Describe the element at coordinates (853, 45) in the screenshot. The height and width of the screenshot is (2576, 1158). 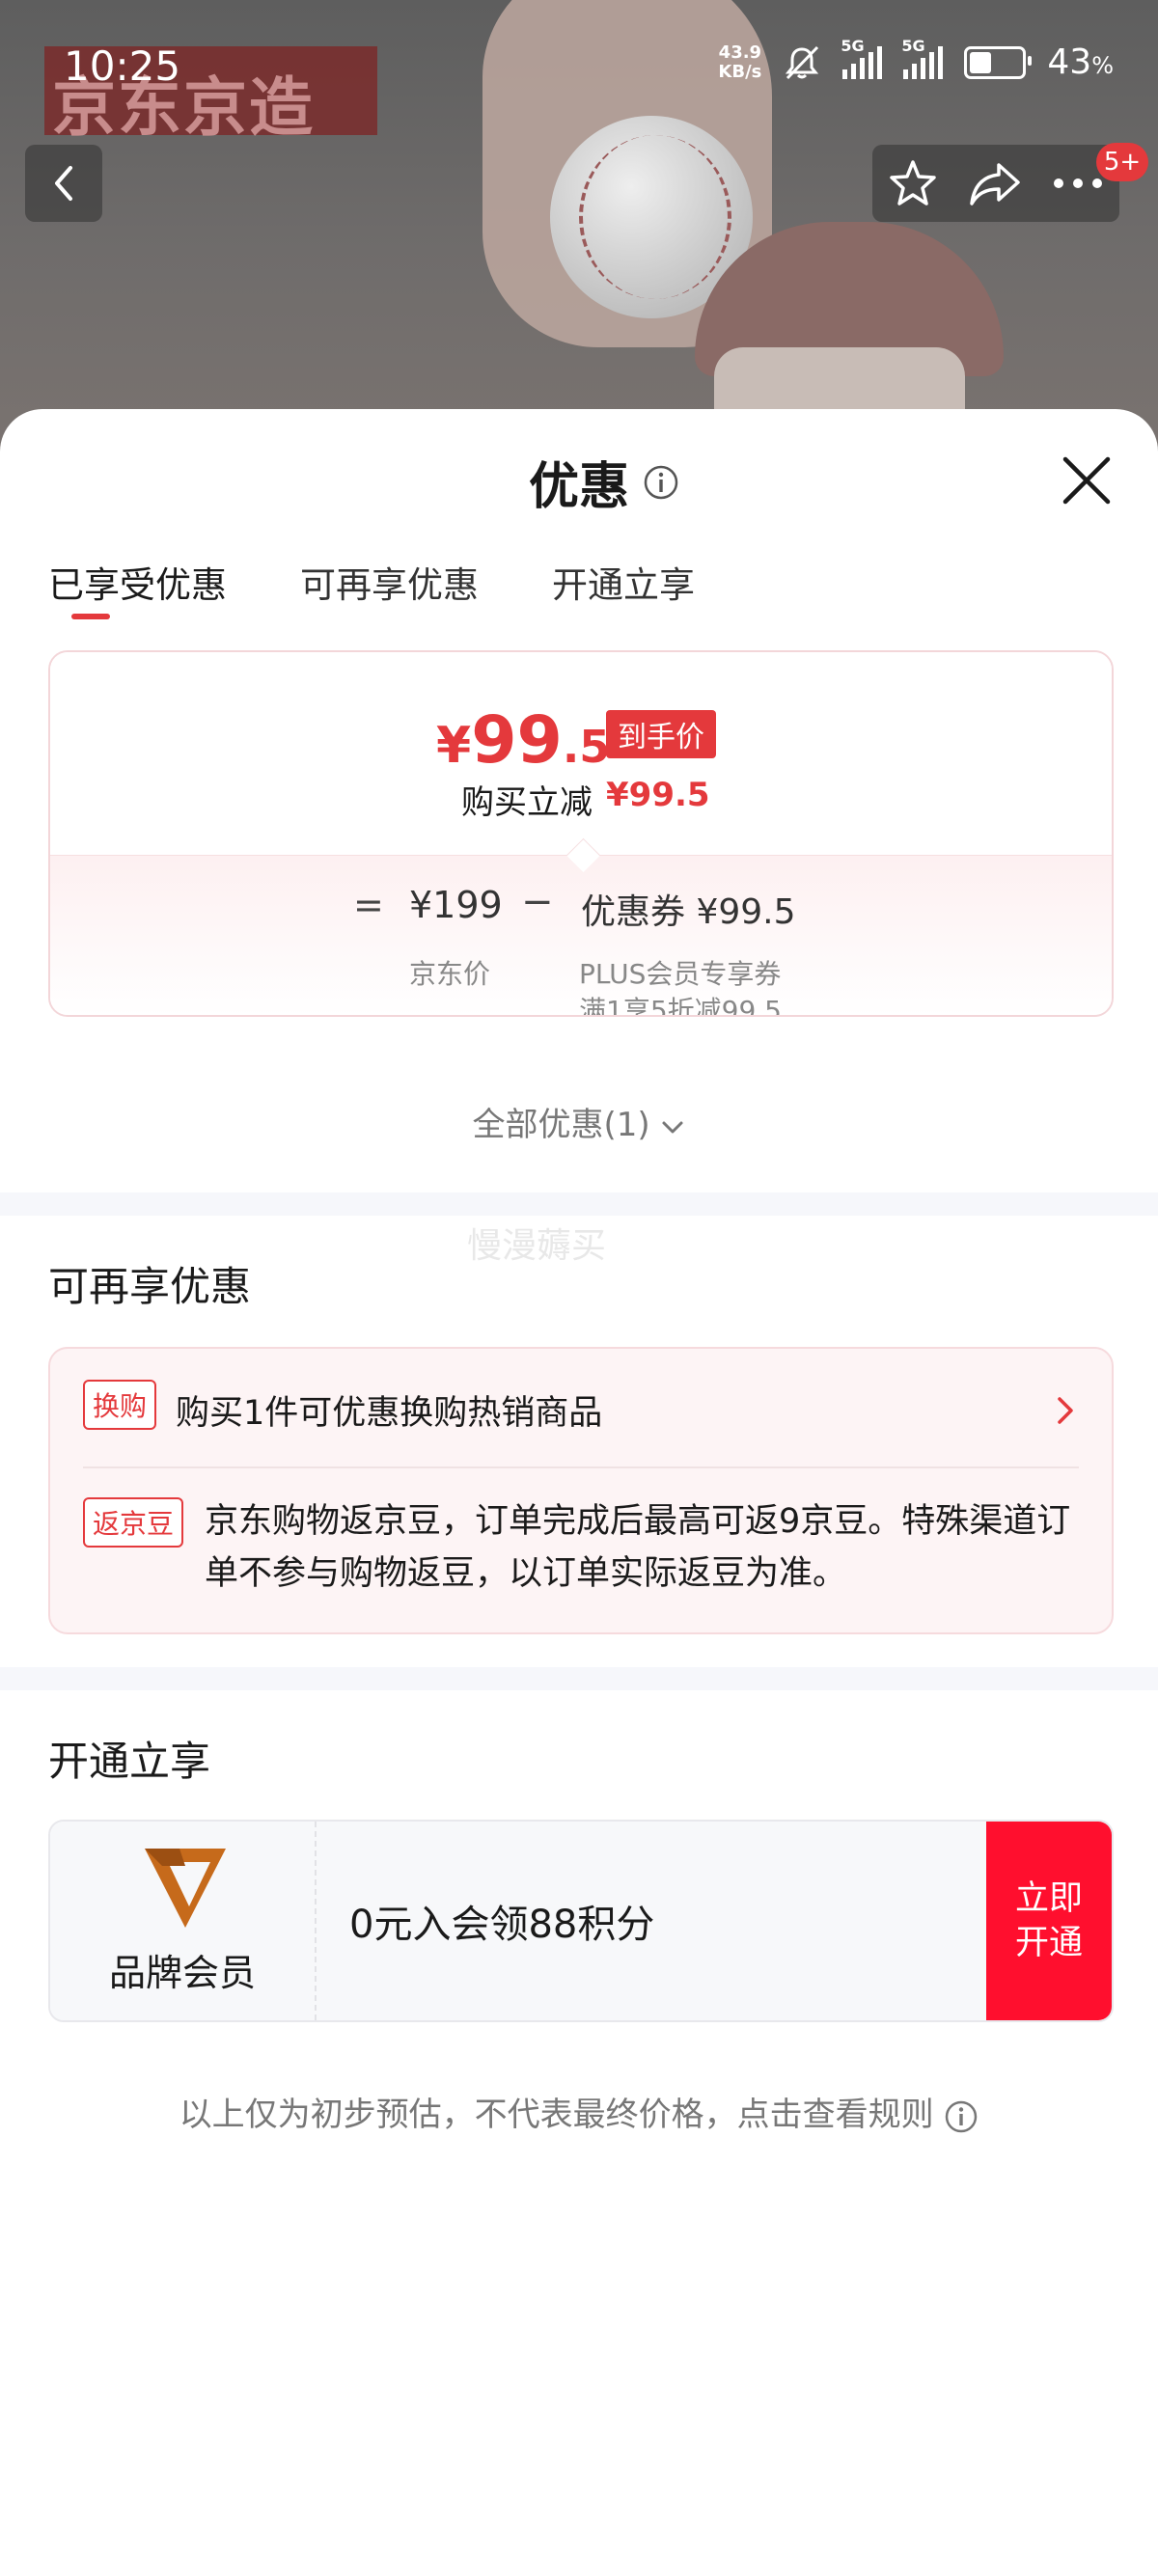
I see `sim1-label: 5G` at that location.